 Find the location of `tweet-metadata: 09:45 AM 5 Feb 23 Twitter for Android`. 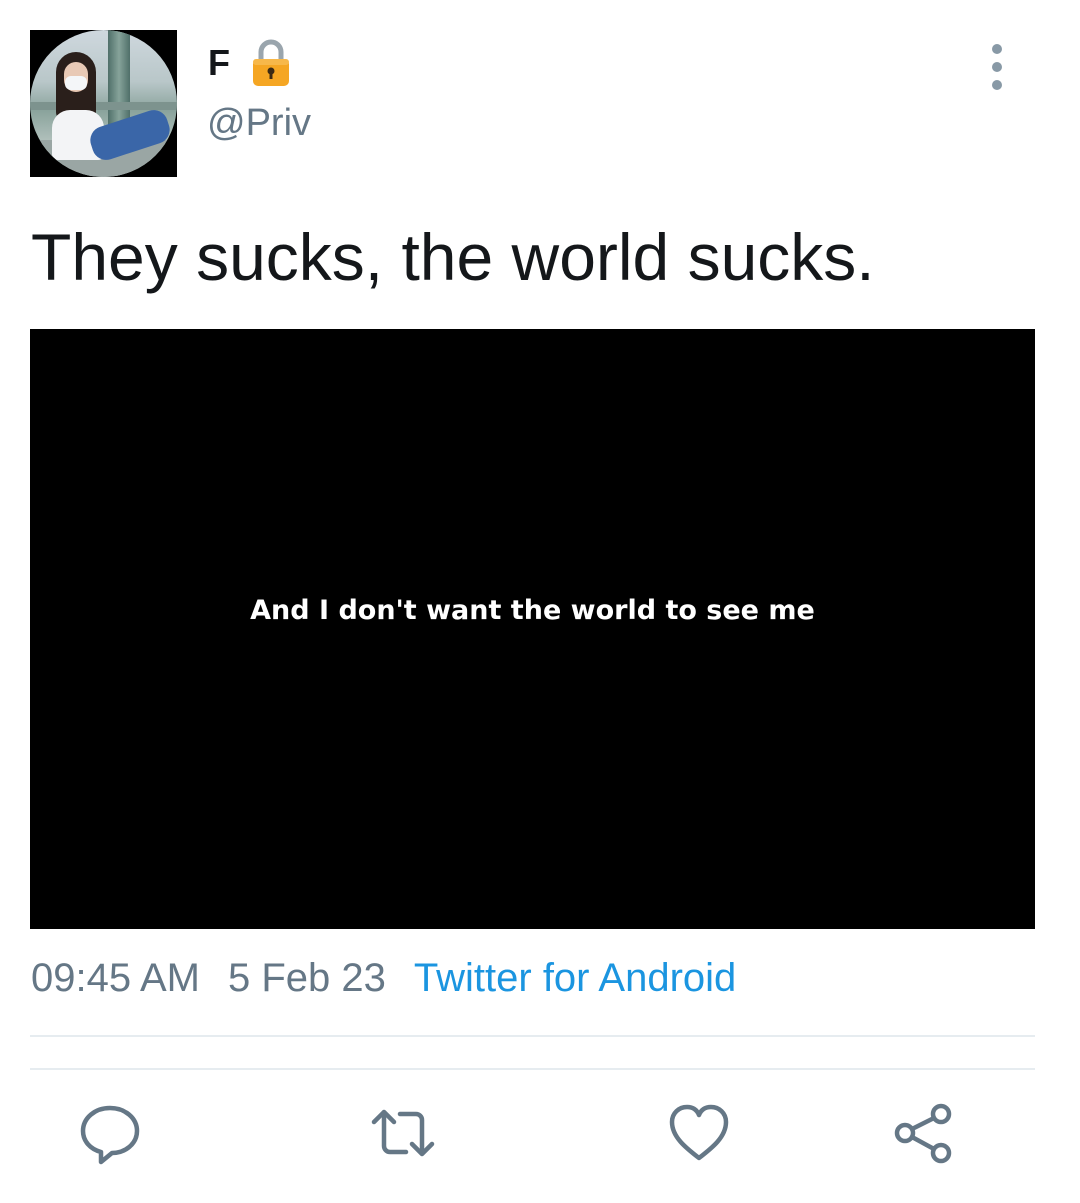

tweet-metadata: 09:45 AM 5 Feb 23 Twitter for Android is located at coordinates (383, 978).